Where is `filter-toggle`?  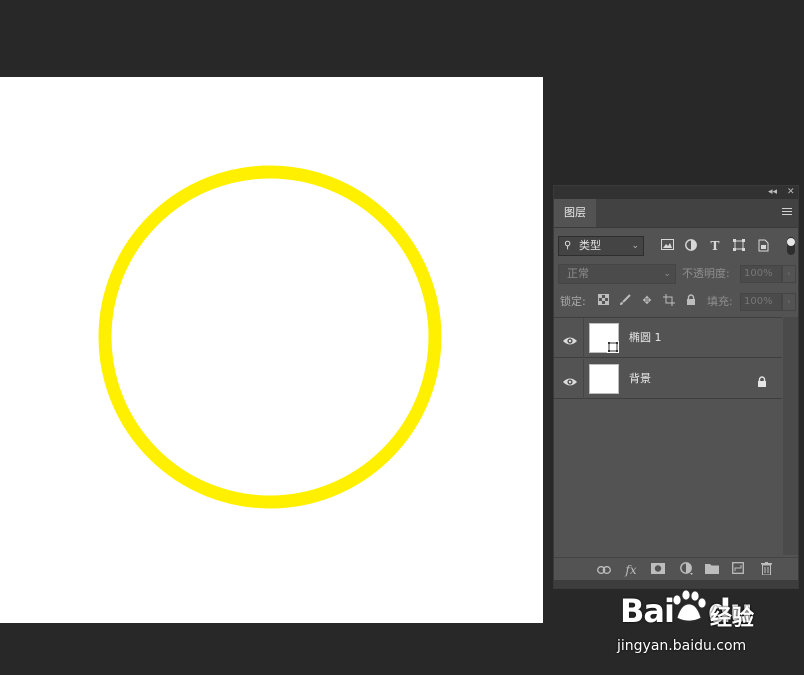 filter-toggle is located at coordinates (791, 246).